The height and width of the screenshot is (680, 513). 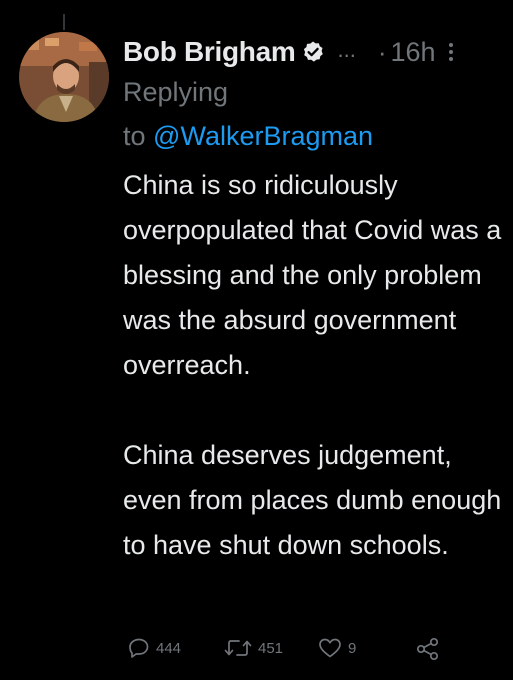 I want to click on tweet-header: Bob Brigham ... · 16h, so click(x=313, y=52).